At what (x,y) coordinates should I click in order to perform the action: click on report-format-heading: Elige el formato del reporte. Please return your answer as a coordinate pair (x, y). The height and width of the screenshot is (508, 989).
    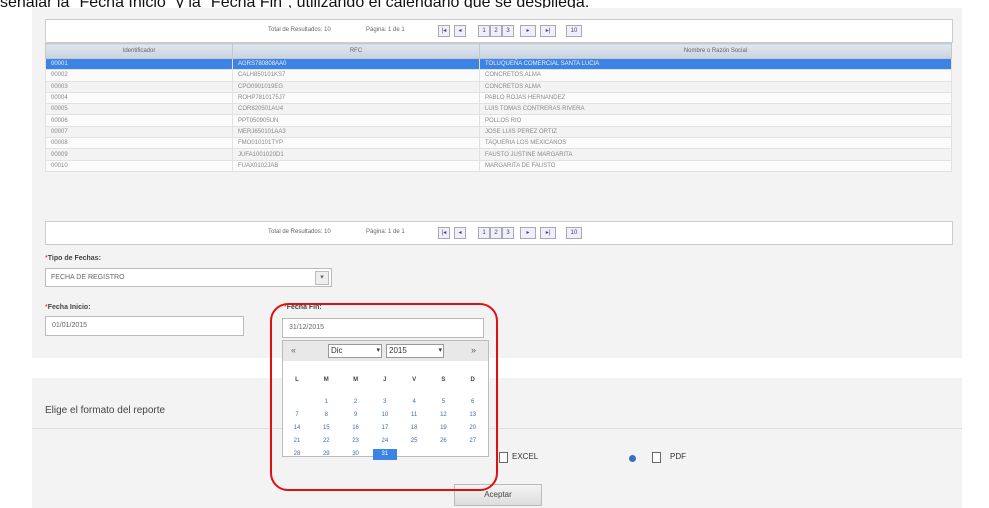
    Looking at the image, I should click on (105, 410).